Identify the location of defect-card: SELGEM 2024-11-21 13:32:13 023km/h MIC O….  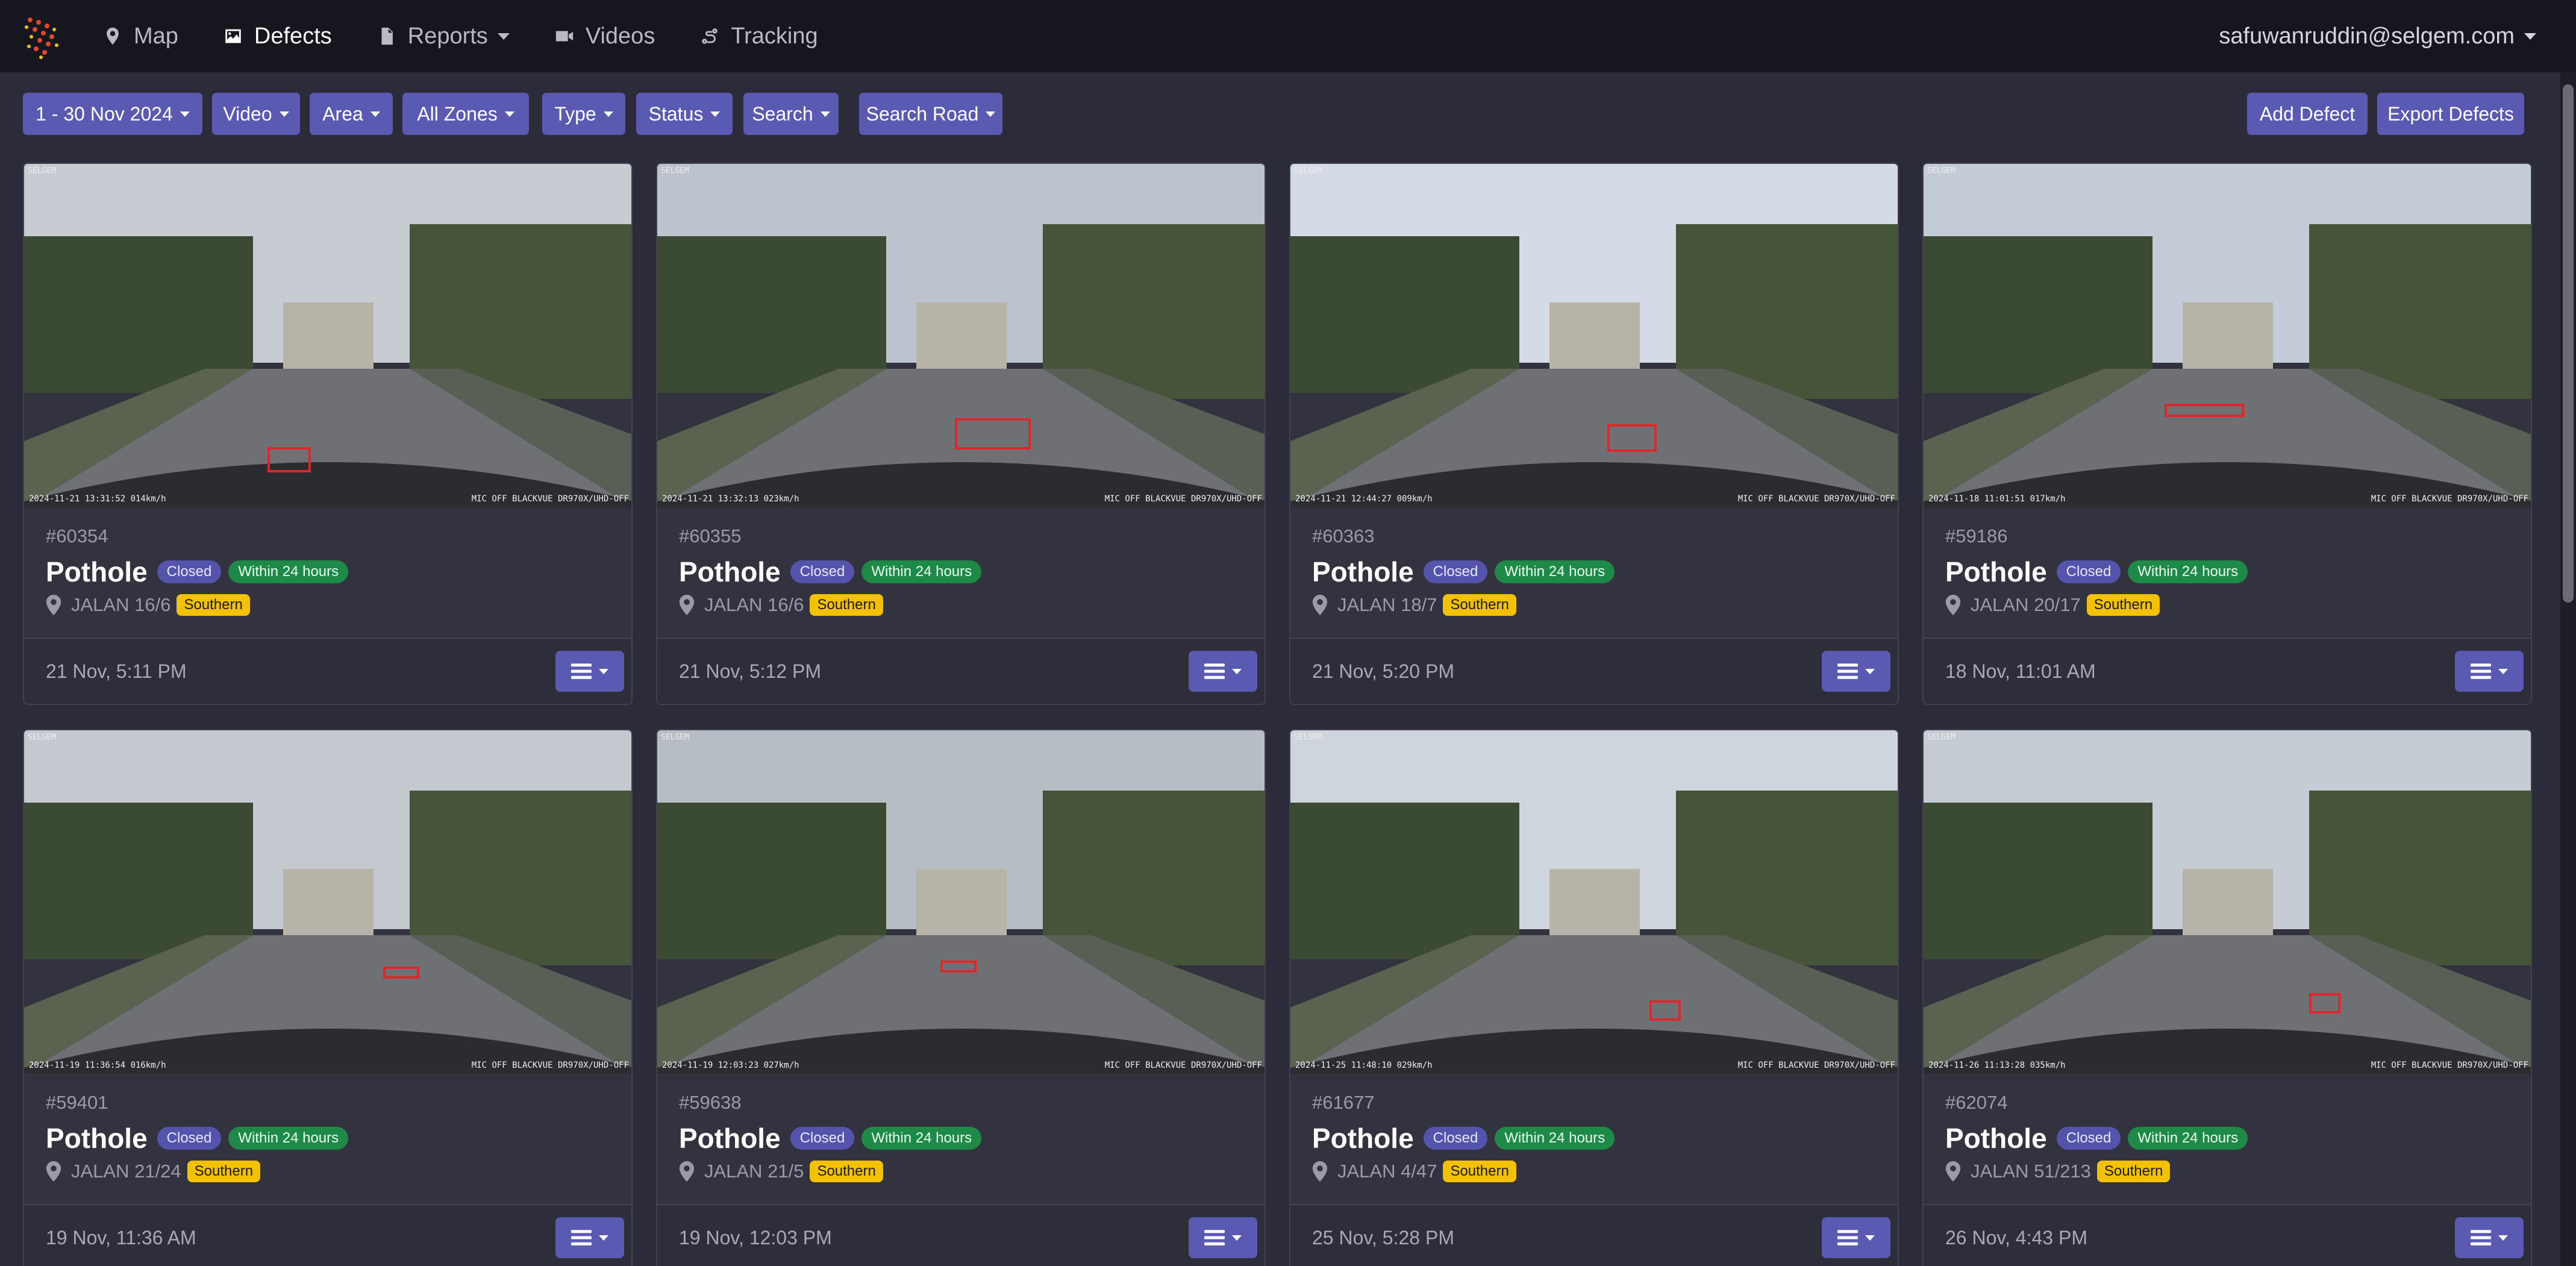
(961, 434).